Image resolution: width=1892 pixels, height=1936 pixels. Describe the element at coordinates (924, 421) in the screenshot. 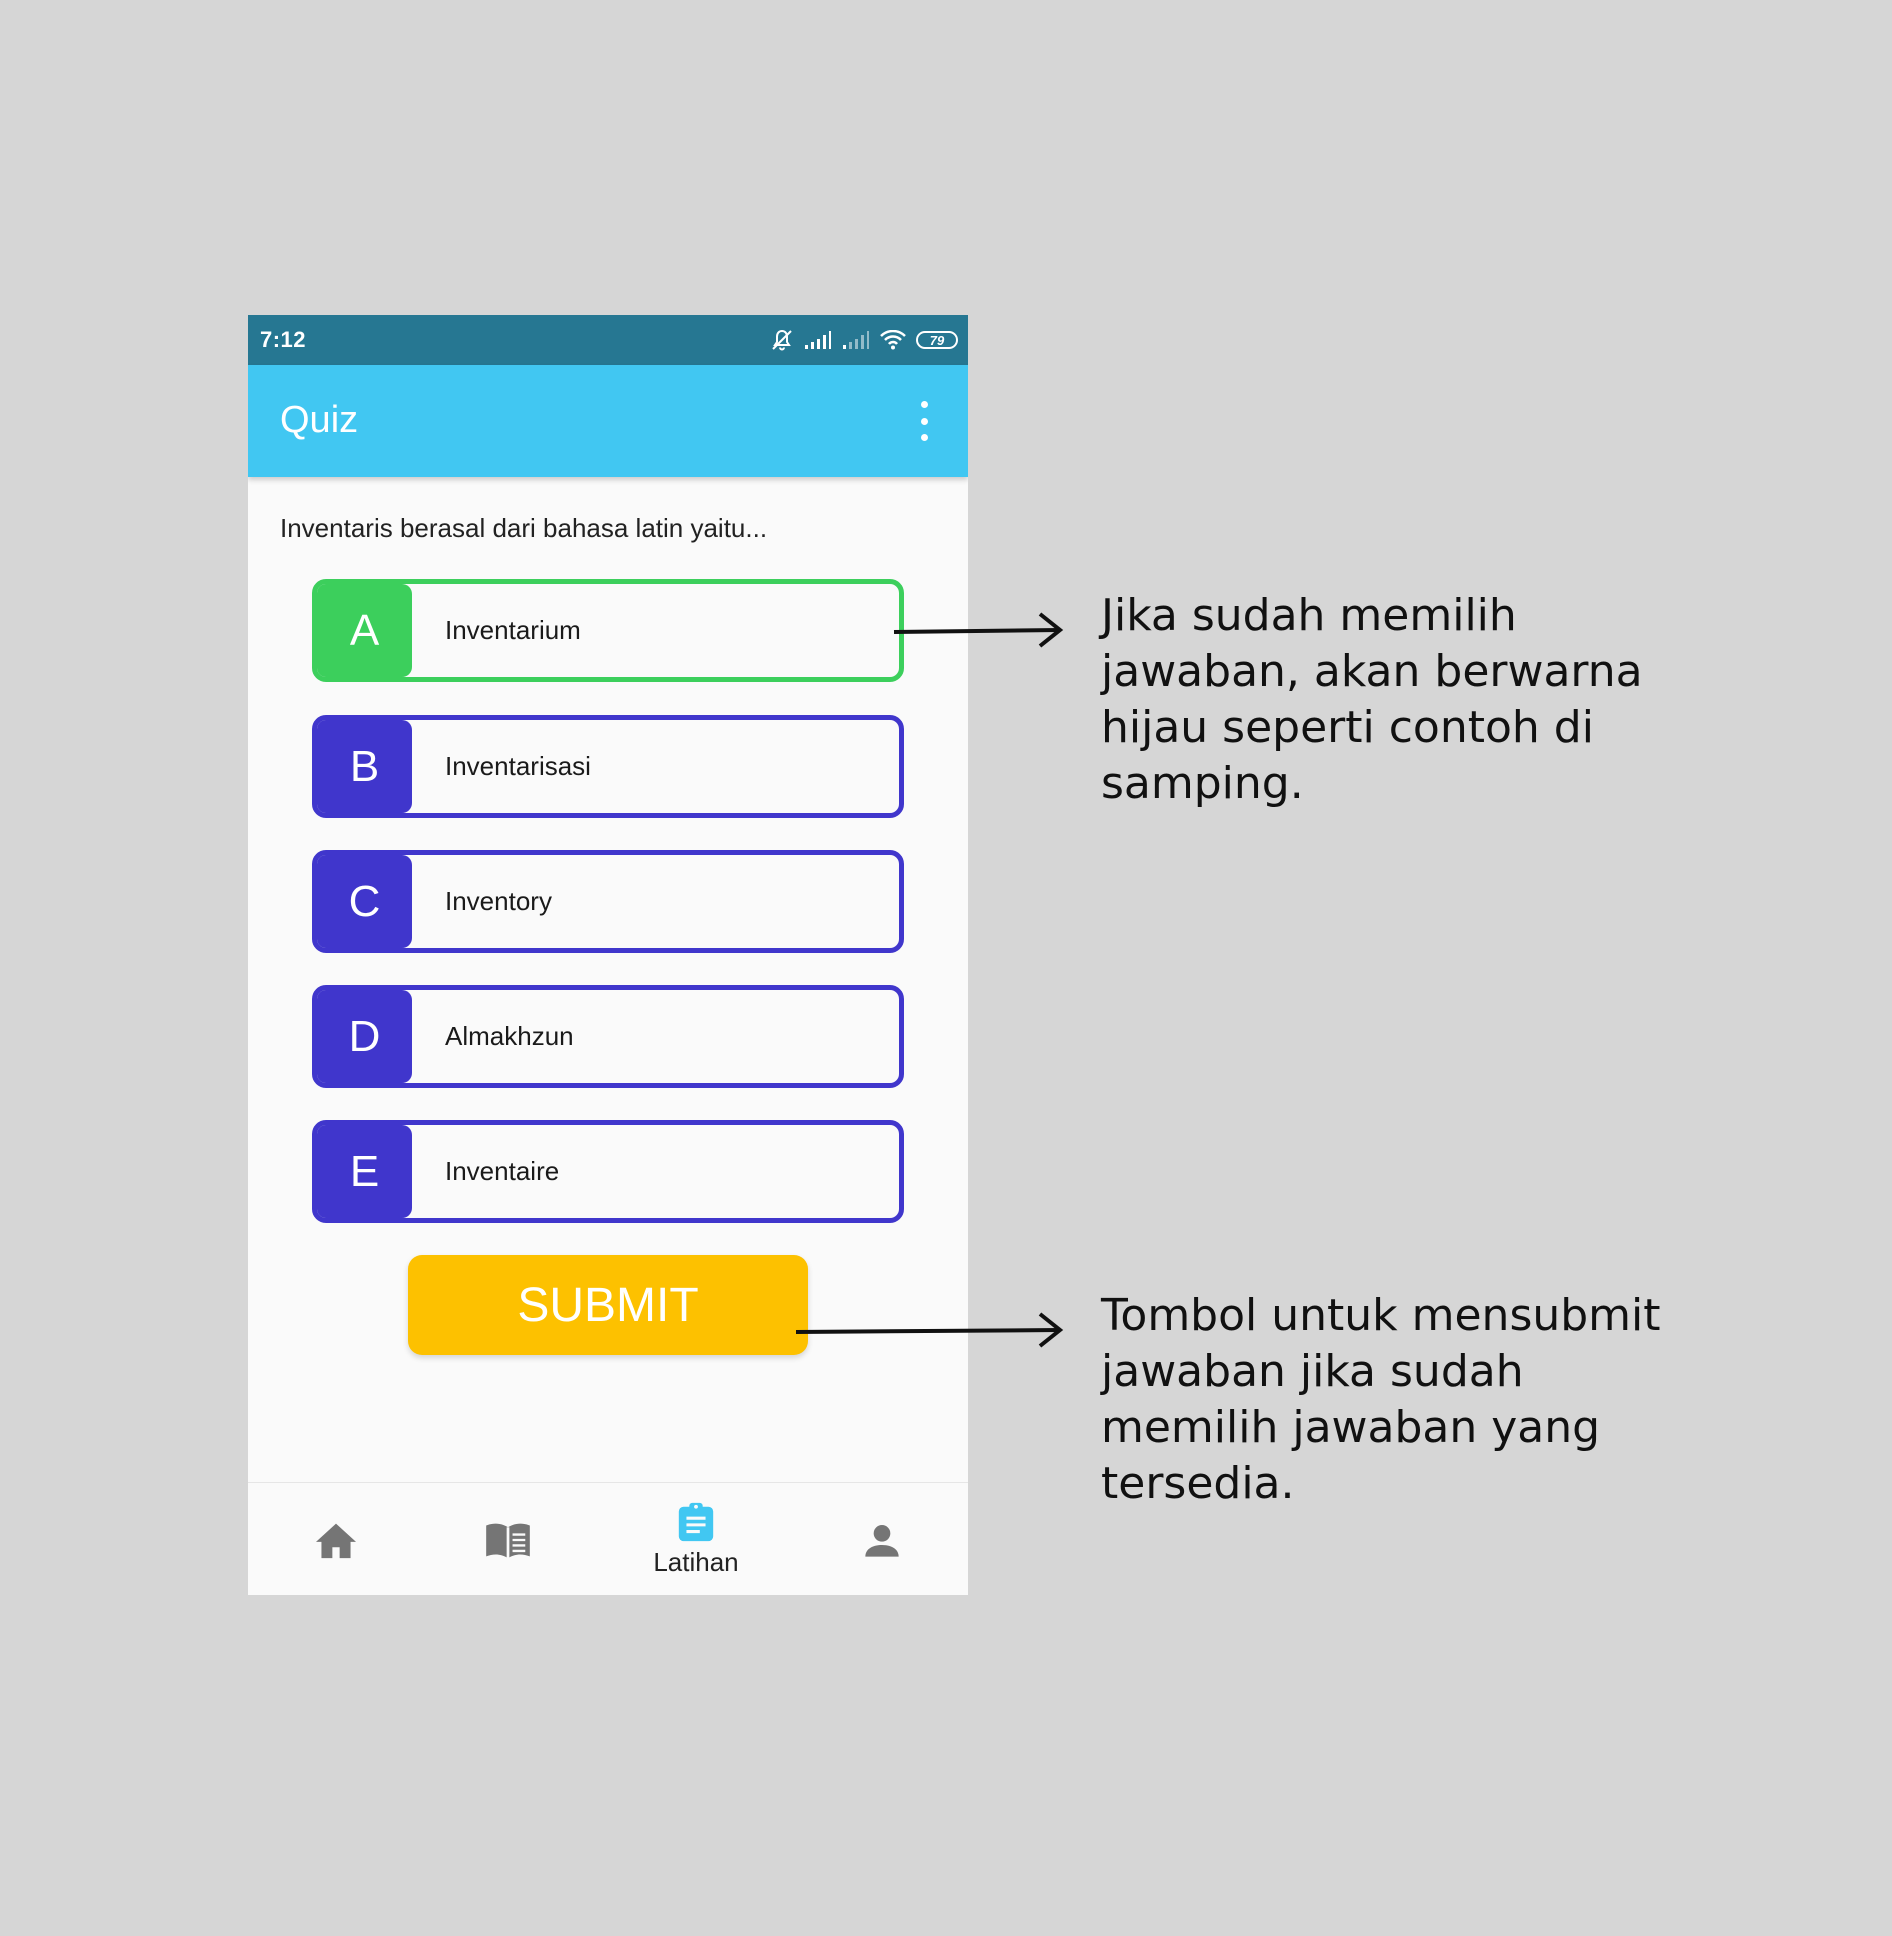

I see `more-vert-icon` at that location.